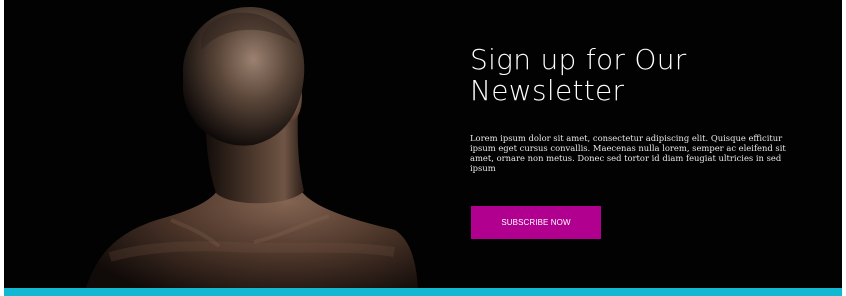 The width and height of the screenshot is (846, 296). Describe the element at coordinates (547, 90) in the screenshot. I see `title-line-2: Newsletter` at that location.